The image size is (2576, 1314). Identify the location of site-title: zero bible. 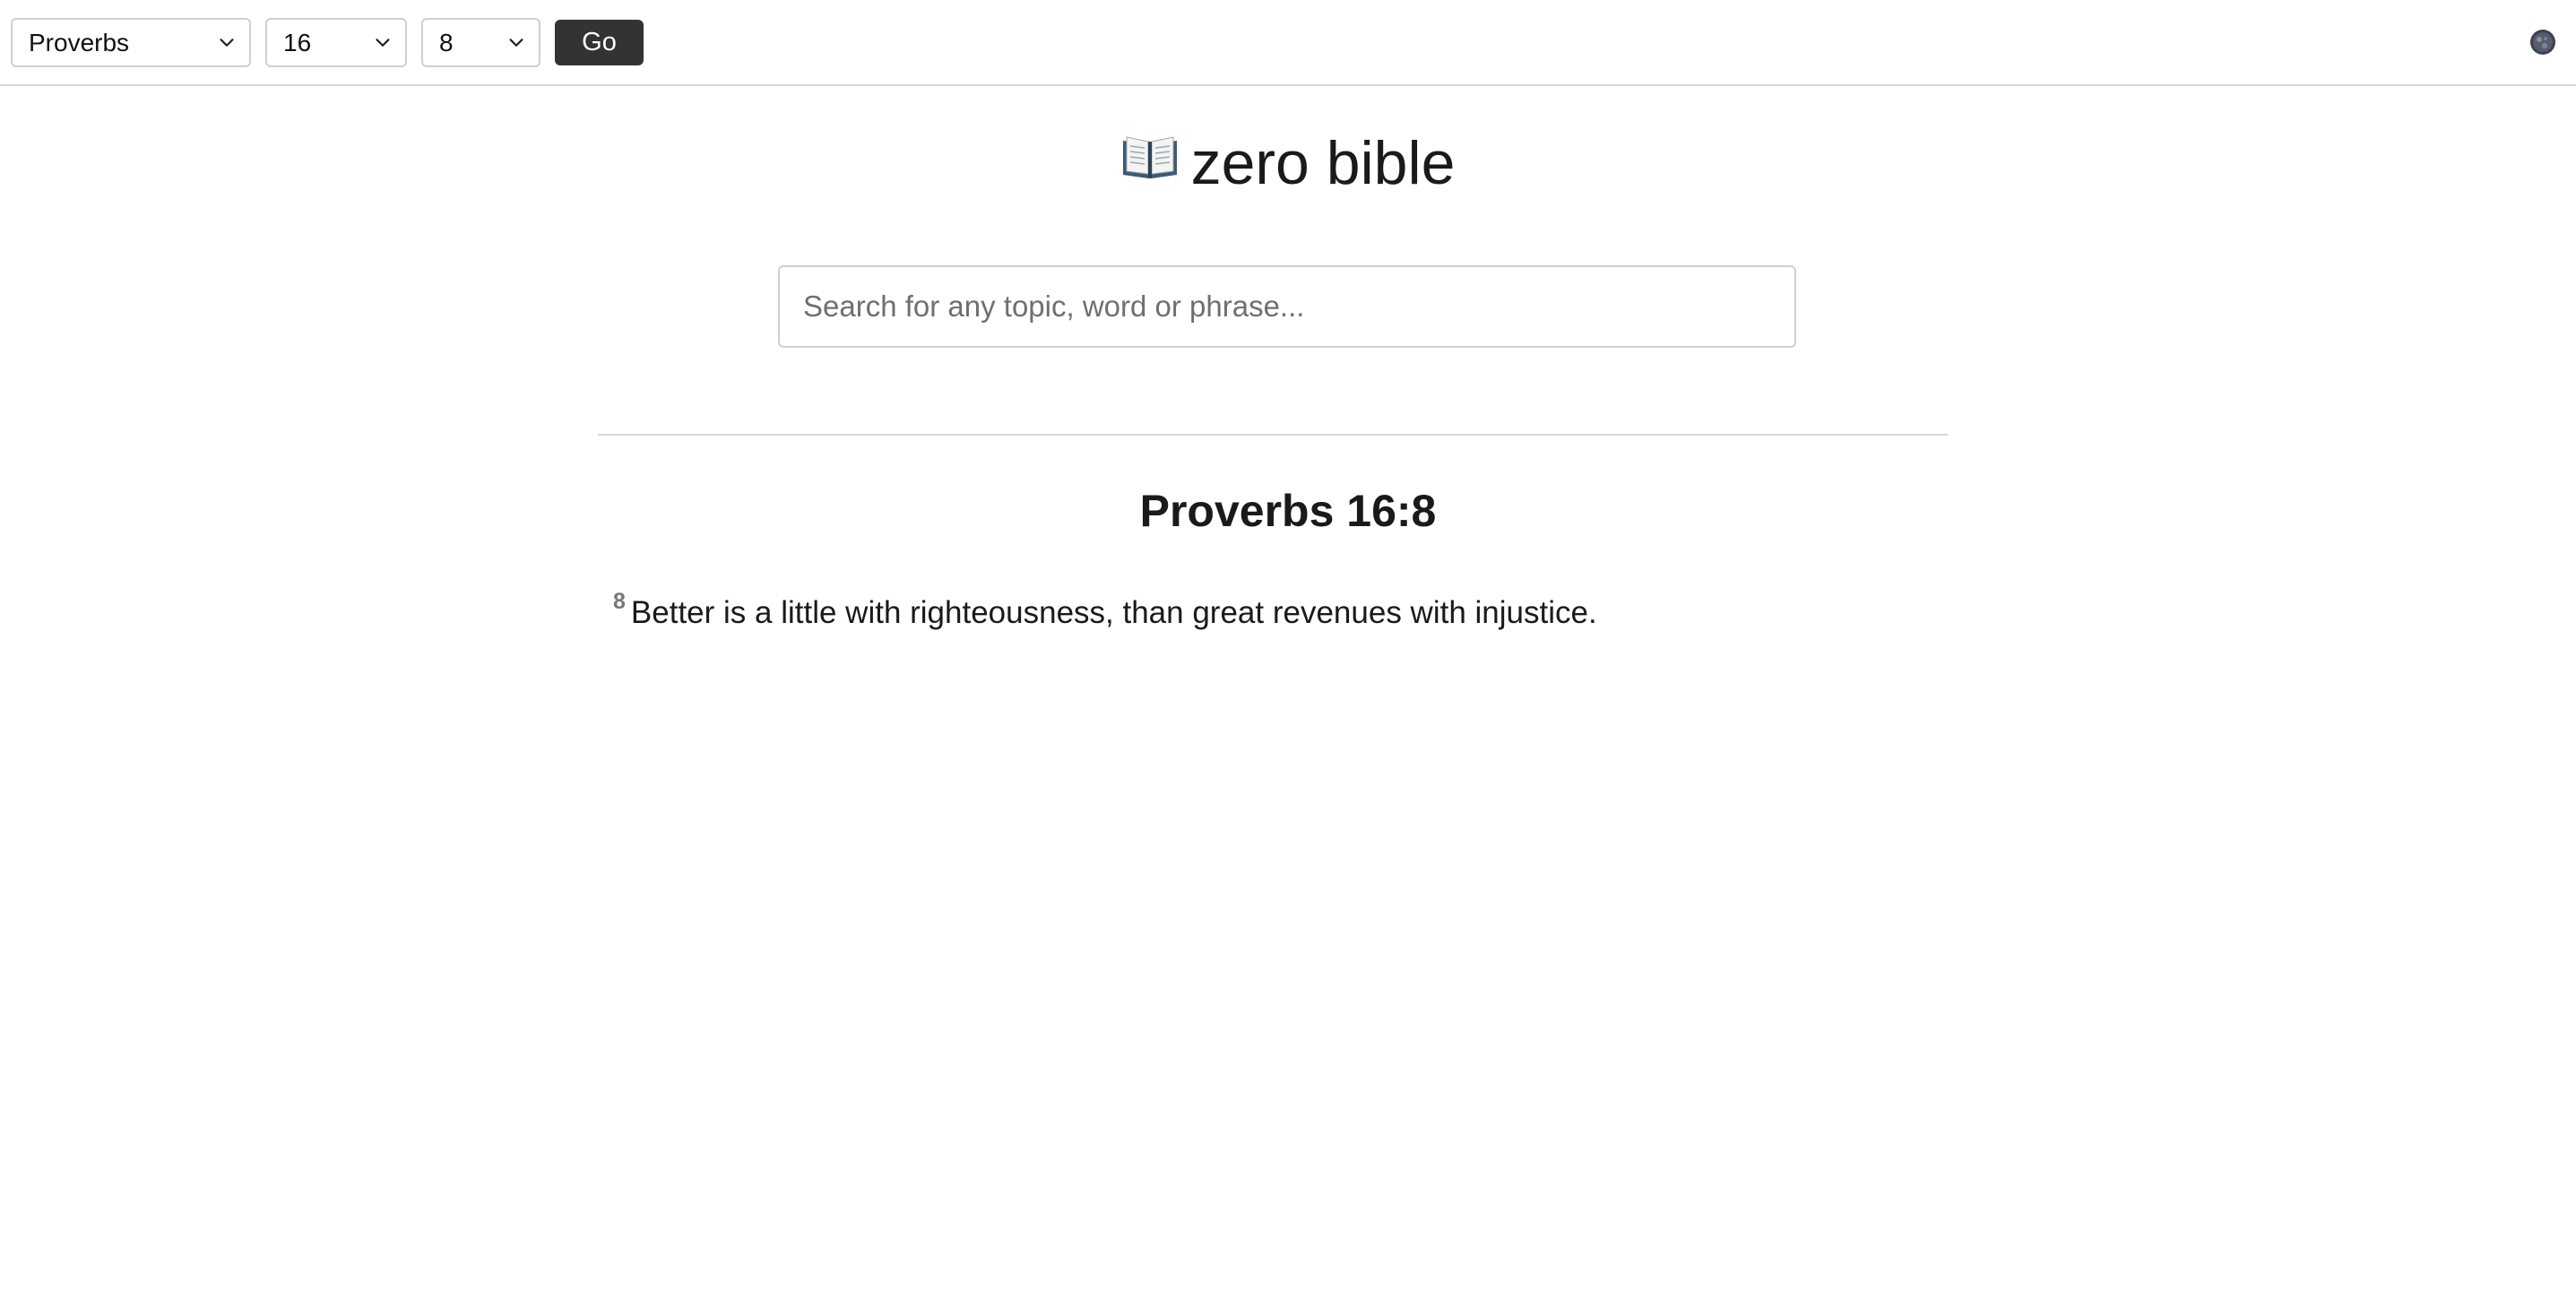
(1288, 163).